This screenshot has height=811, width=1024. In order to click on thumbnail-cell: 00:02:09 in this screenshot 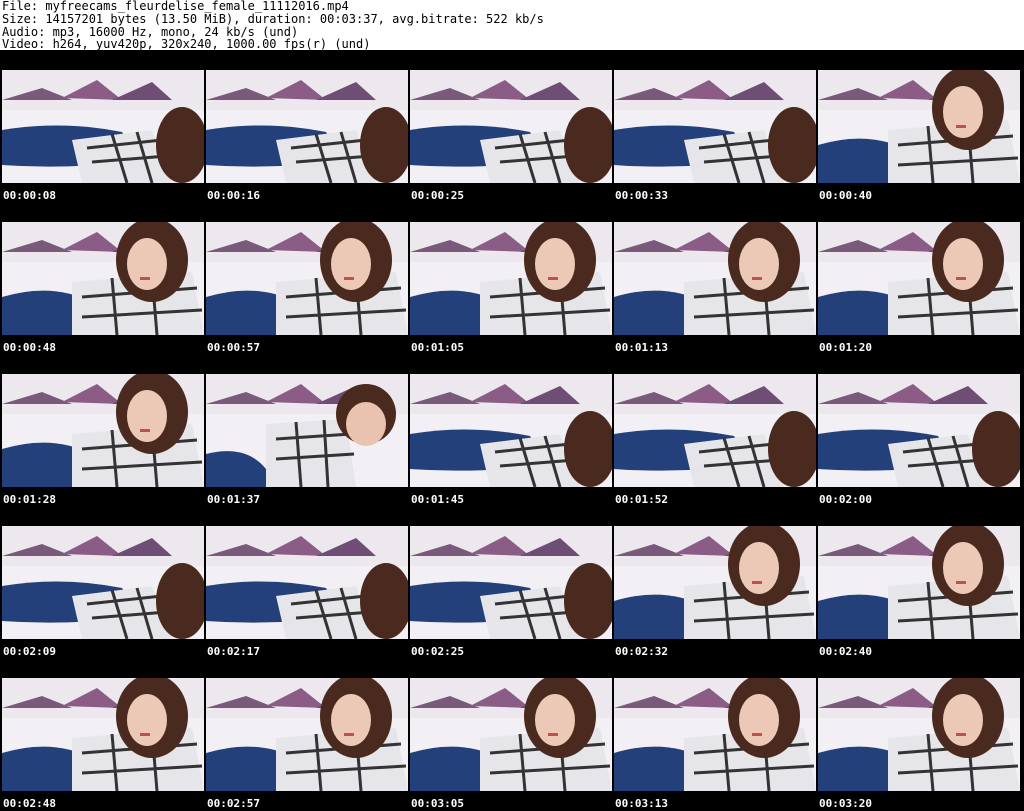, I will do `click(102, 582)`.